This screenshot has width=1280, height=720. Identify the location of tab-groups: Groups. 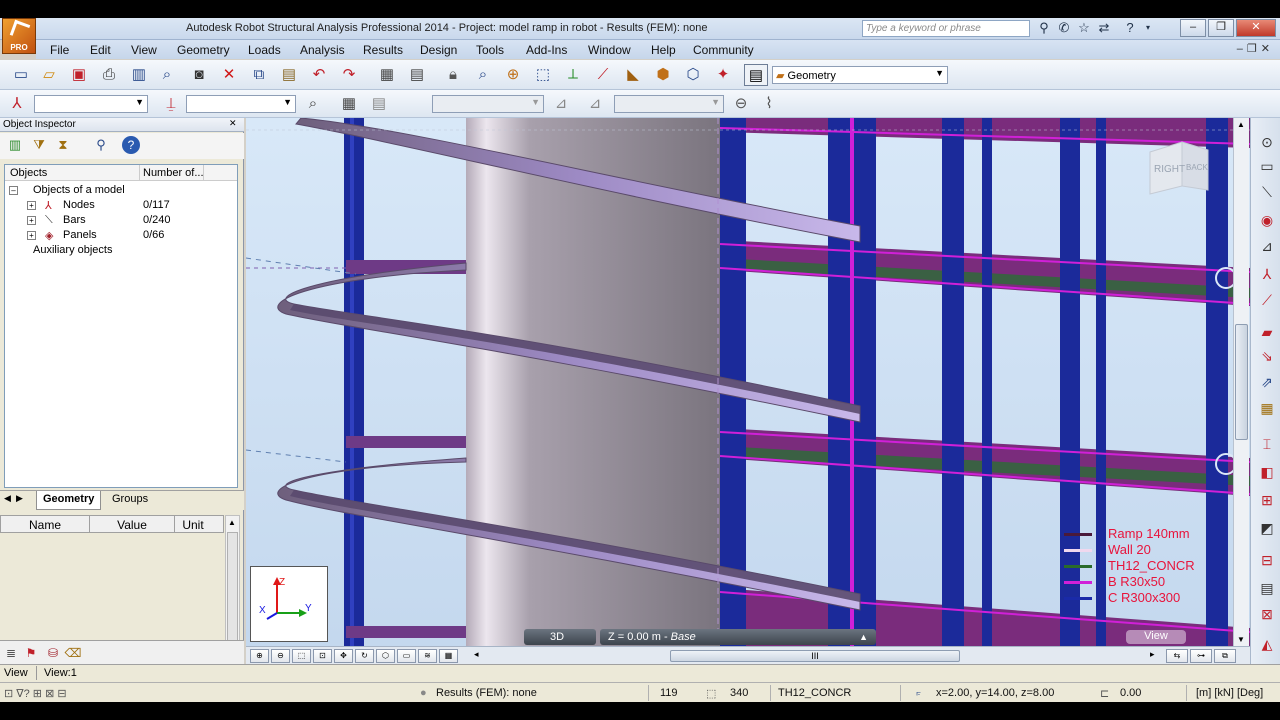
(130, 499).